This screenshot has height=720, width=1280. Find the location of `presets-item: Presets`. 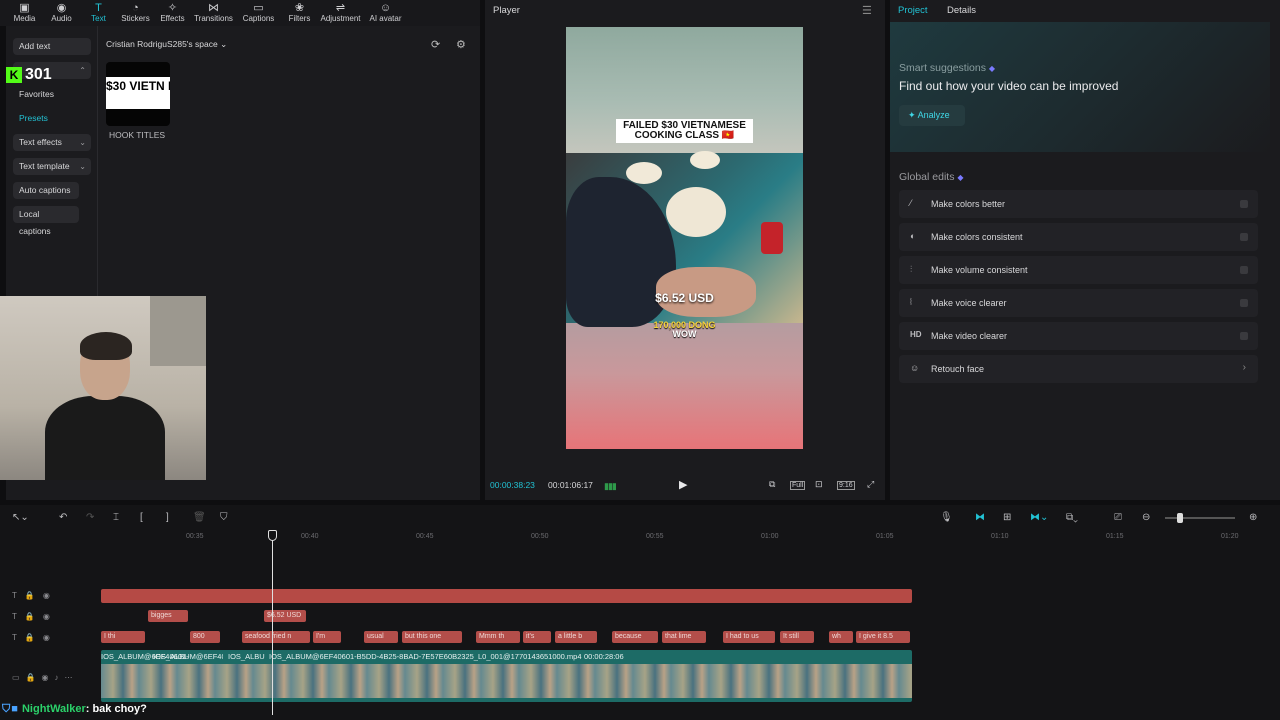

presets-item: Presets is located at coordinates (33, 118).